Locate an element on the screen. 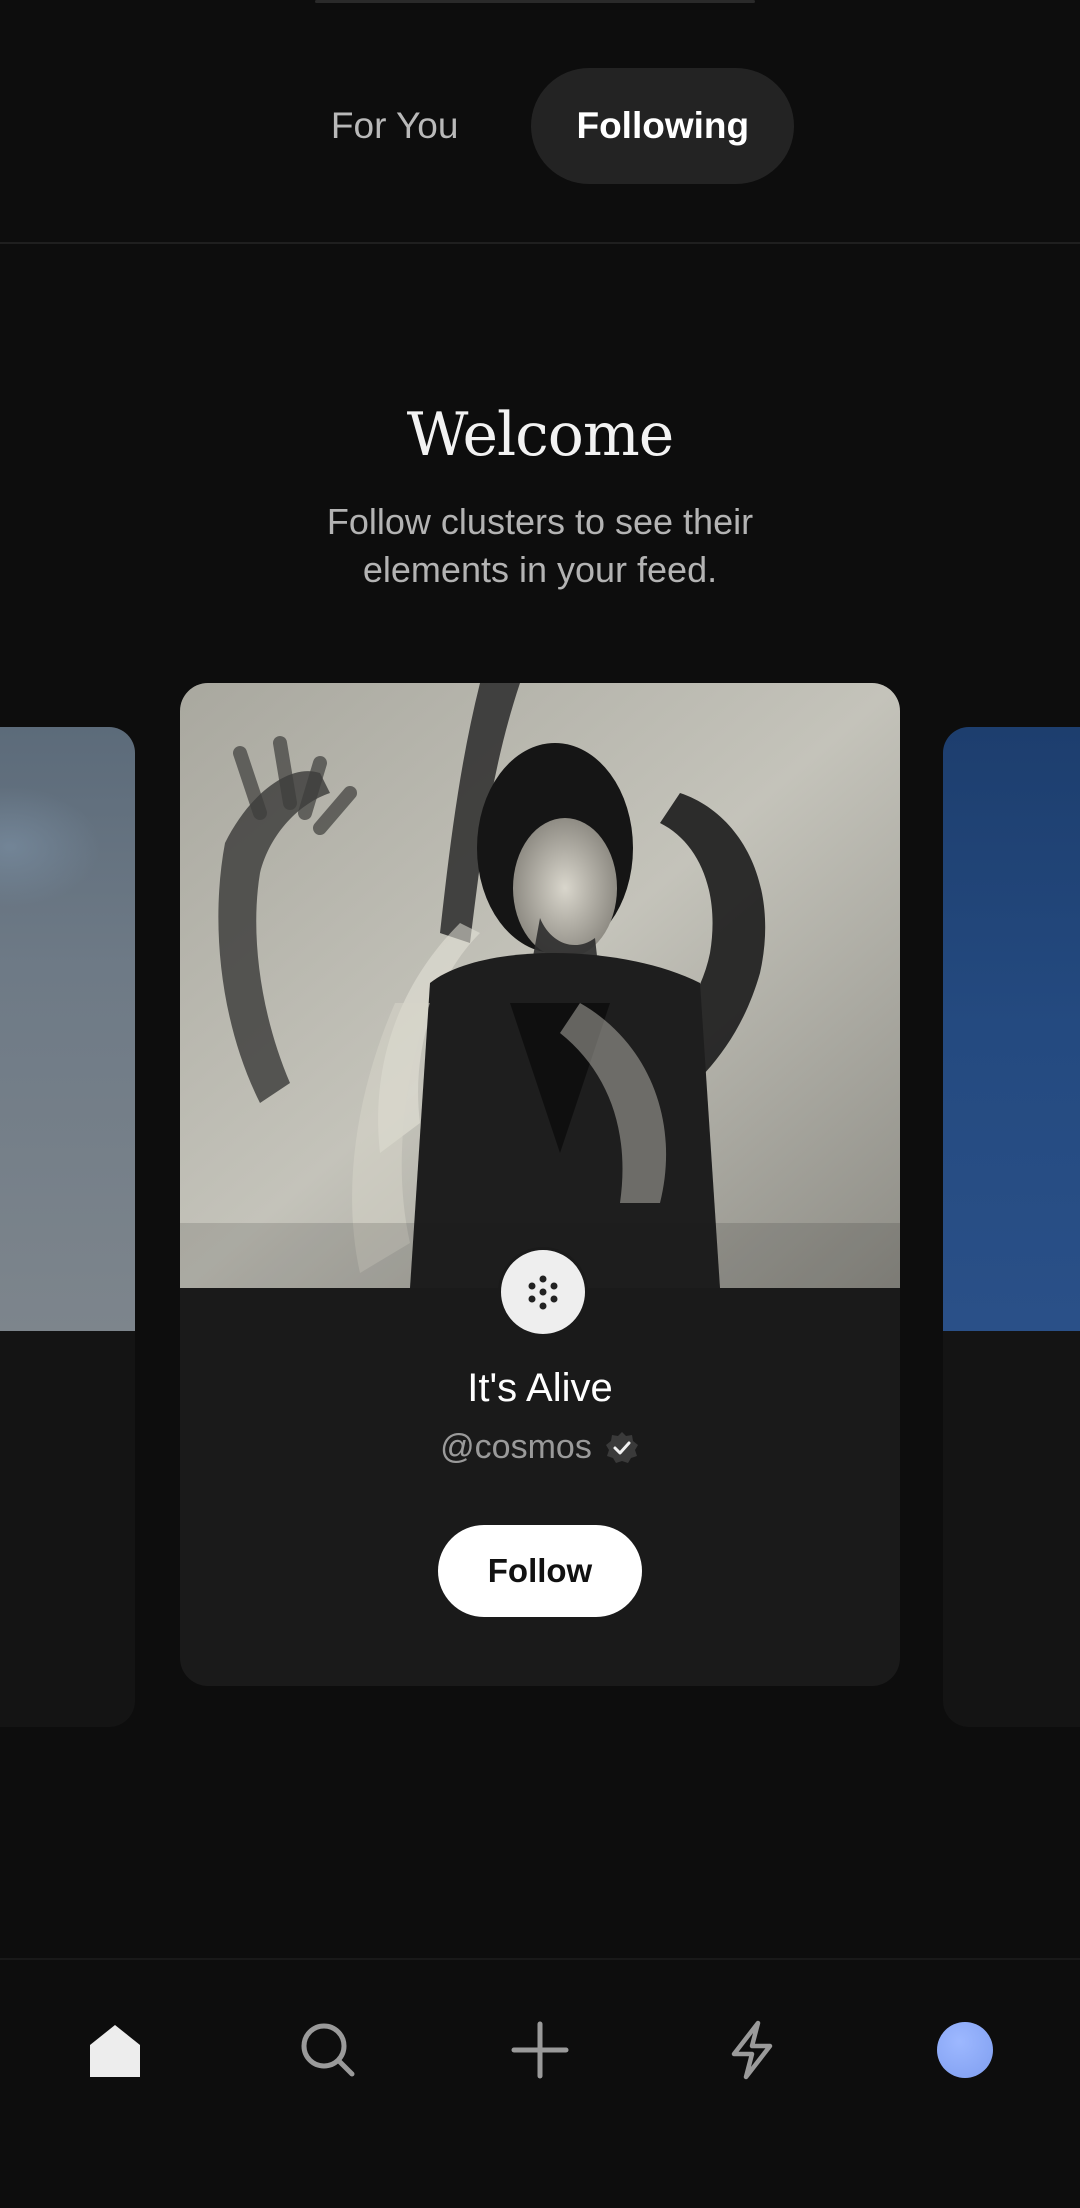 The image size is (1080, 2208). welcome-title: Welcome is located at coordinates (540, 435).